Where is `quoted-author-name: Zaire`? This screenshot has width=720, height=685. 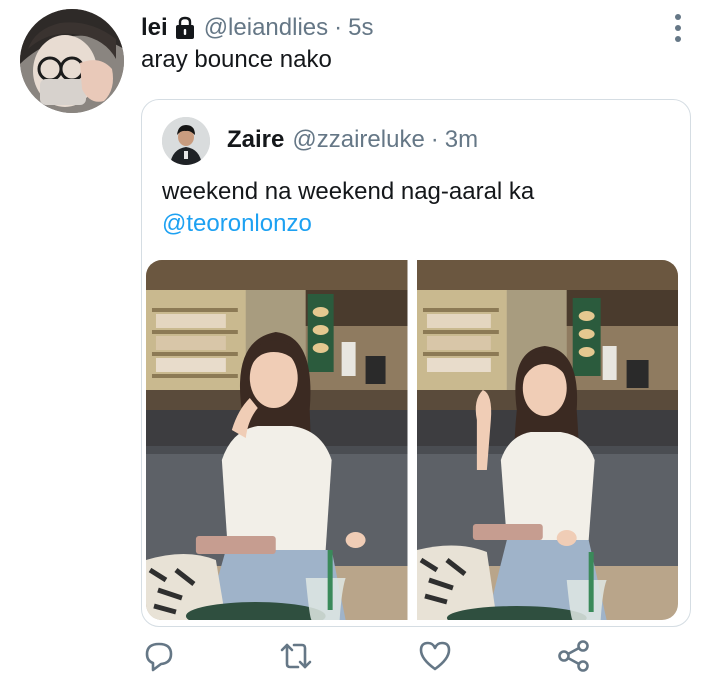
quoted-author-name: Zaire is located at coordinates (255, 140).